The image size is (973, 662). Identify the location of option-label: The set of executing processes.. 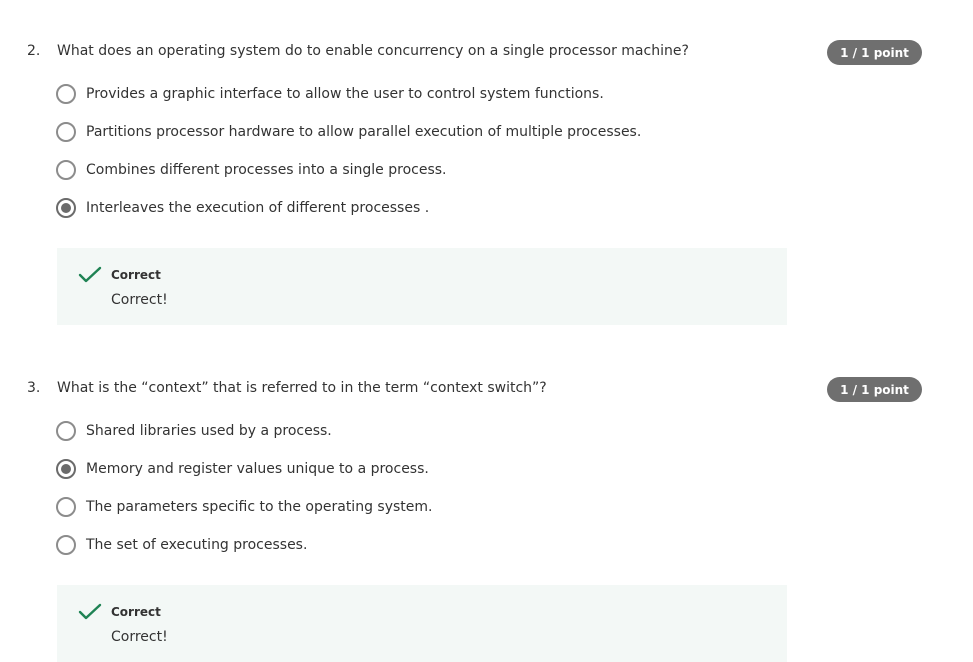
(197, 545).